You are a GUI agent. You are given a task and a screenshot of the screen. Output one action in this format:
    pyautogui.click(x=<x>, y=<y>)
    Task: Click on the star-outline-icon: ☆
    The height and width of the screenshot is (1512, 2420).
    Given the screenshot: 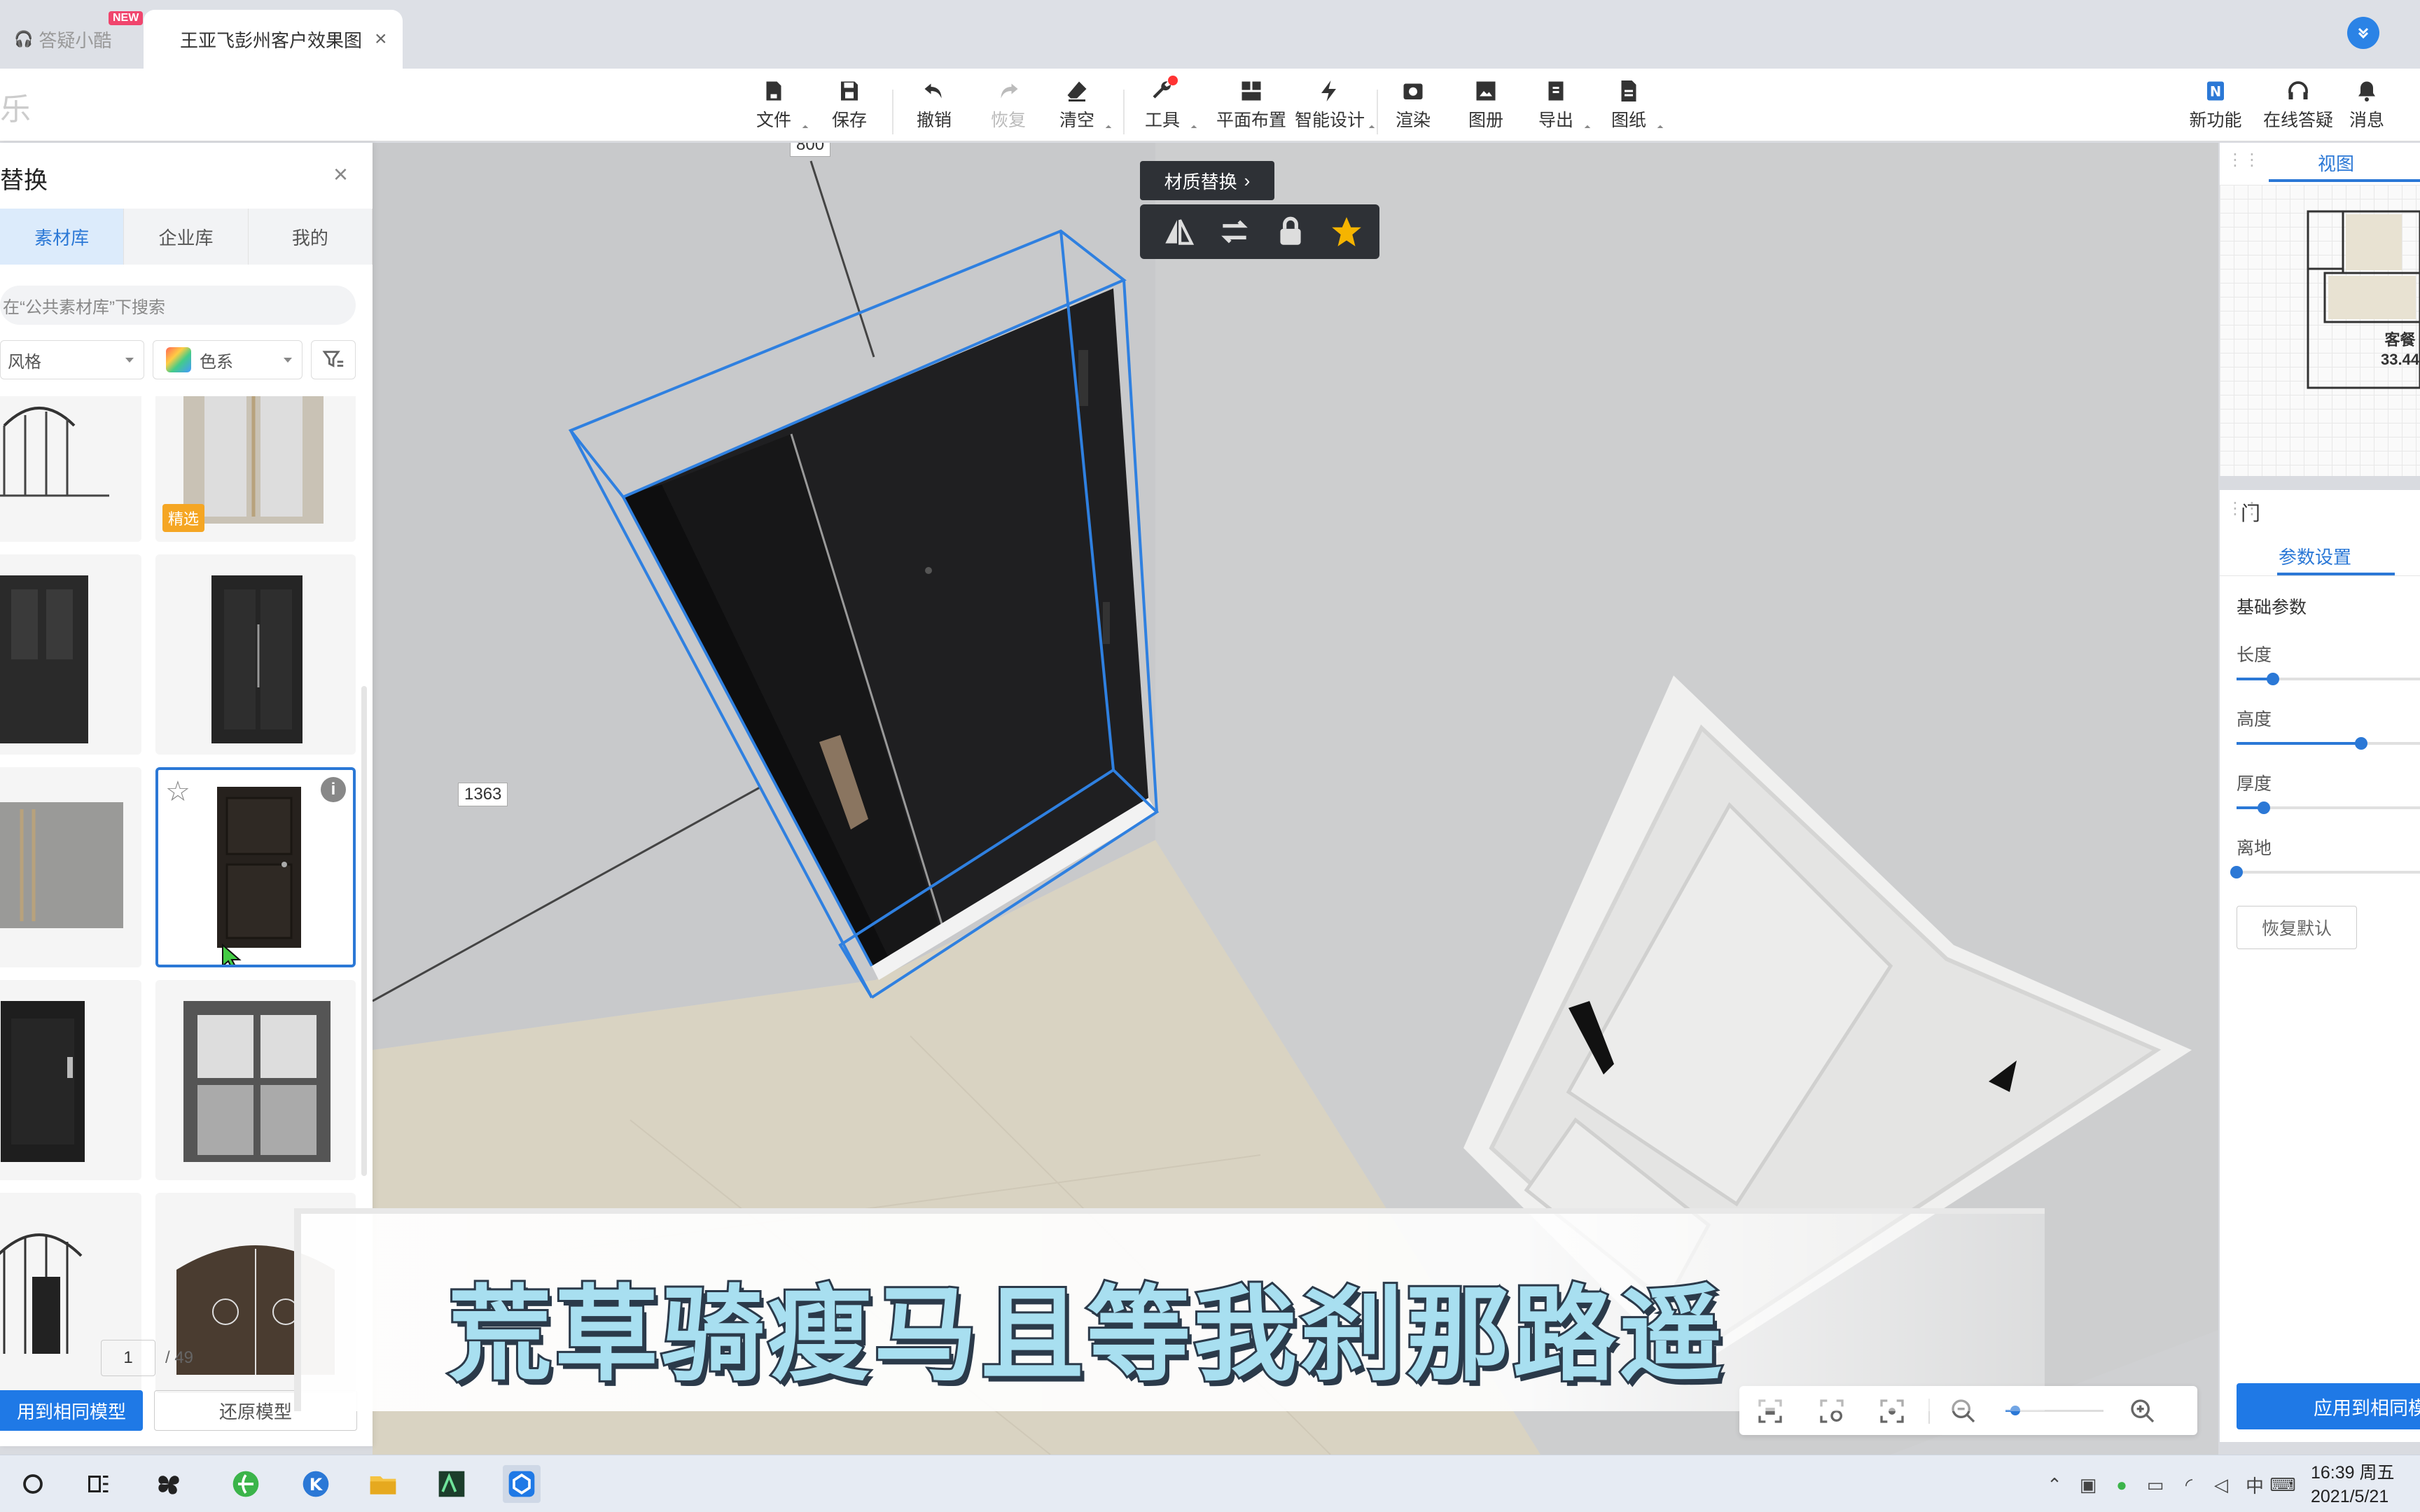 What is the action you would take?
    pyautogui.click(x=177, y=792)
    